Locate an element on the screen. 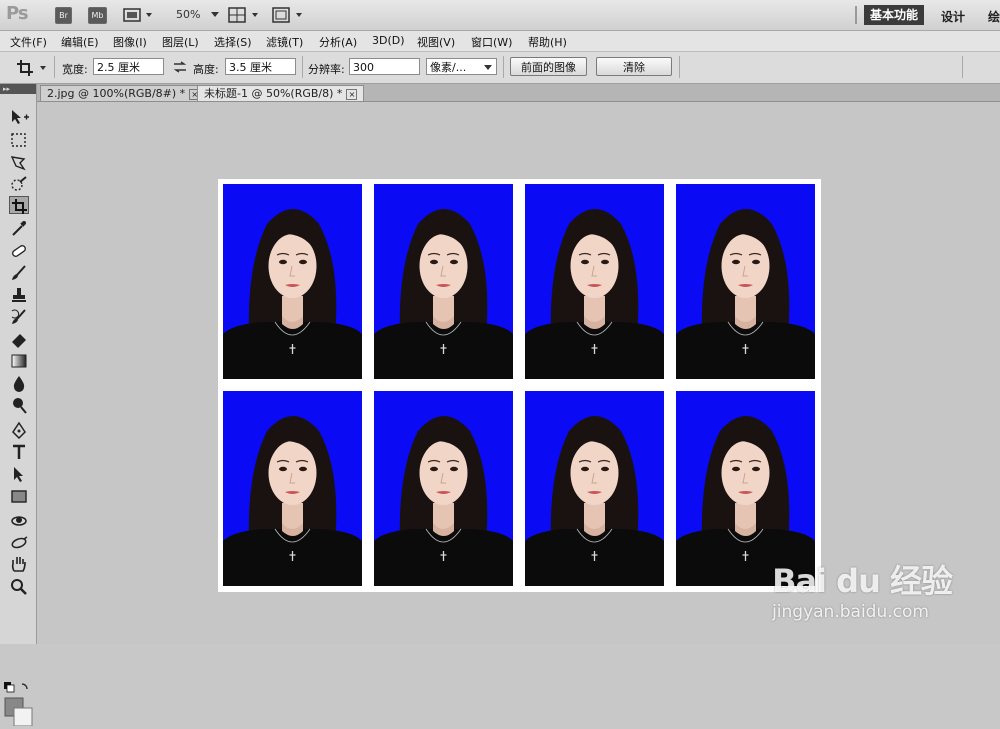 The height and width of the screenshot is (729, 1000). menu-layer: 图层(L) is located at coordinates (180, 42).